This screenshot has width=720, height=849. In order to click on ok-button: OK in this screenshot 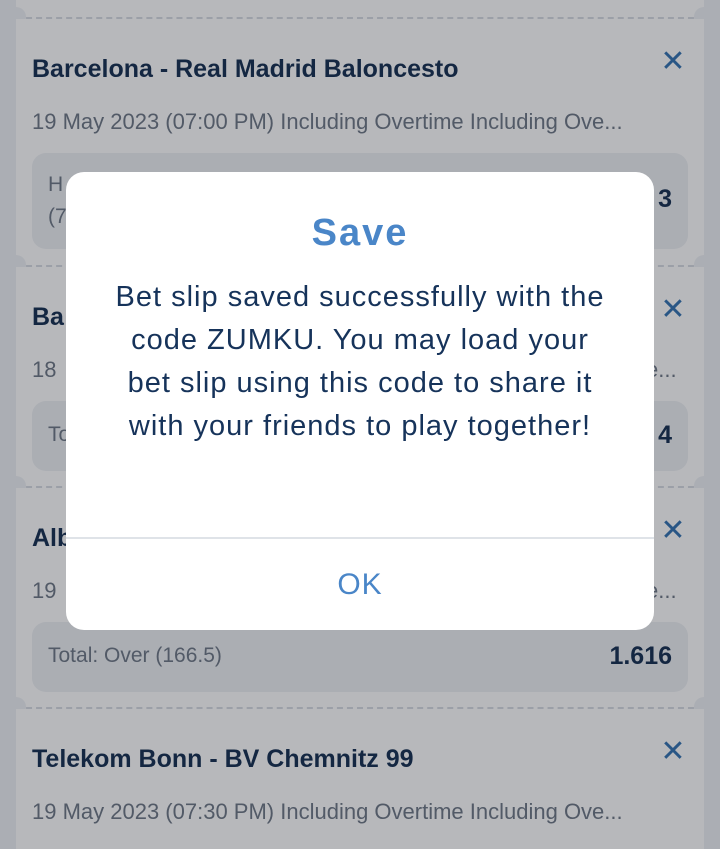, I will do `click(360, 584)`.